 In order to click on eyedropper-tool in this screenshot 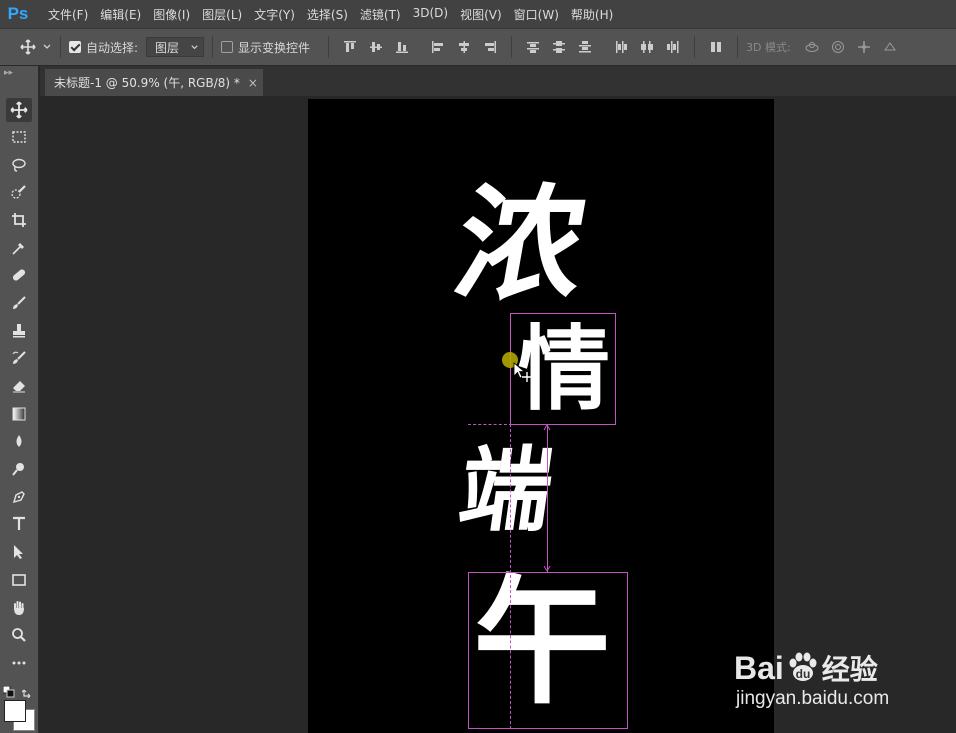, I will do `click(19, 248)`.